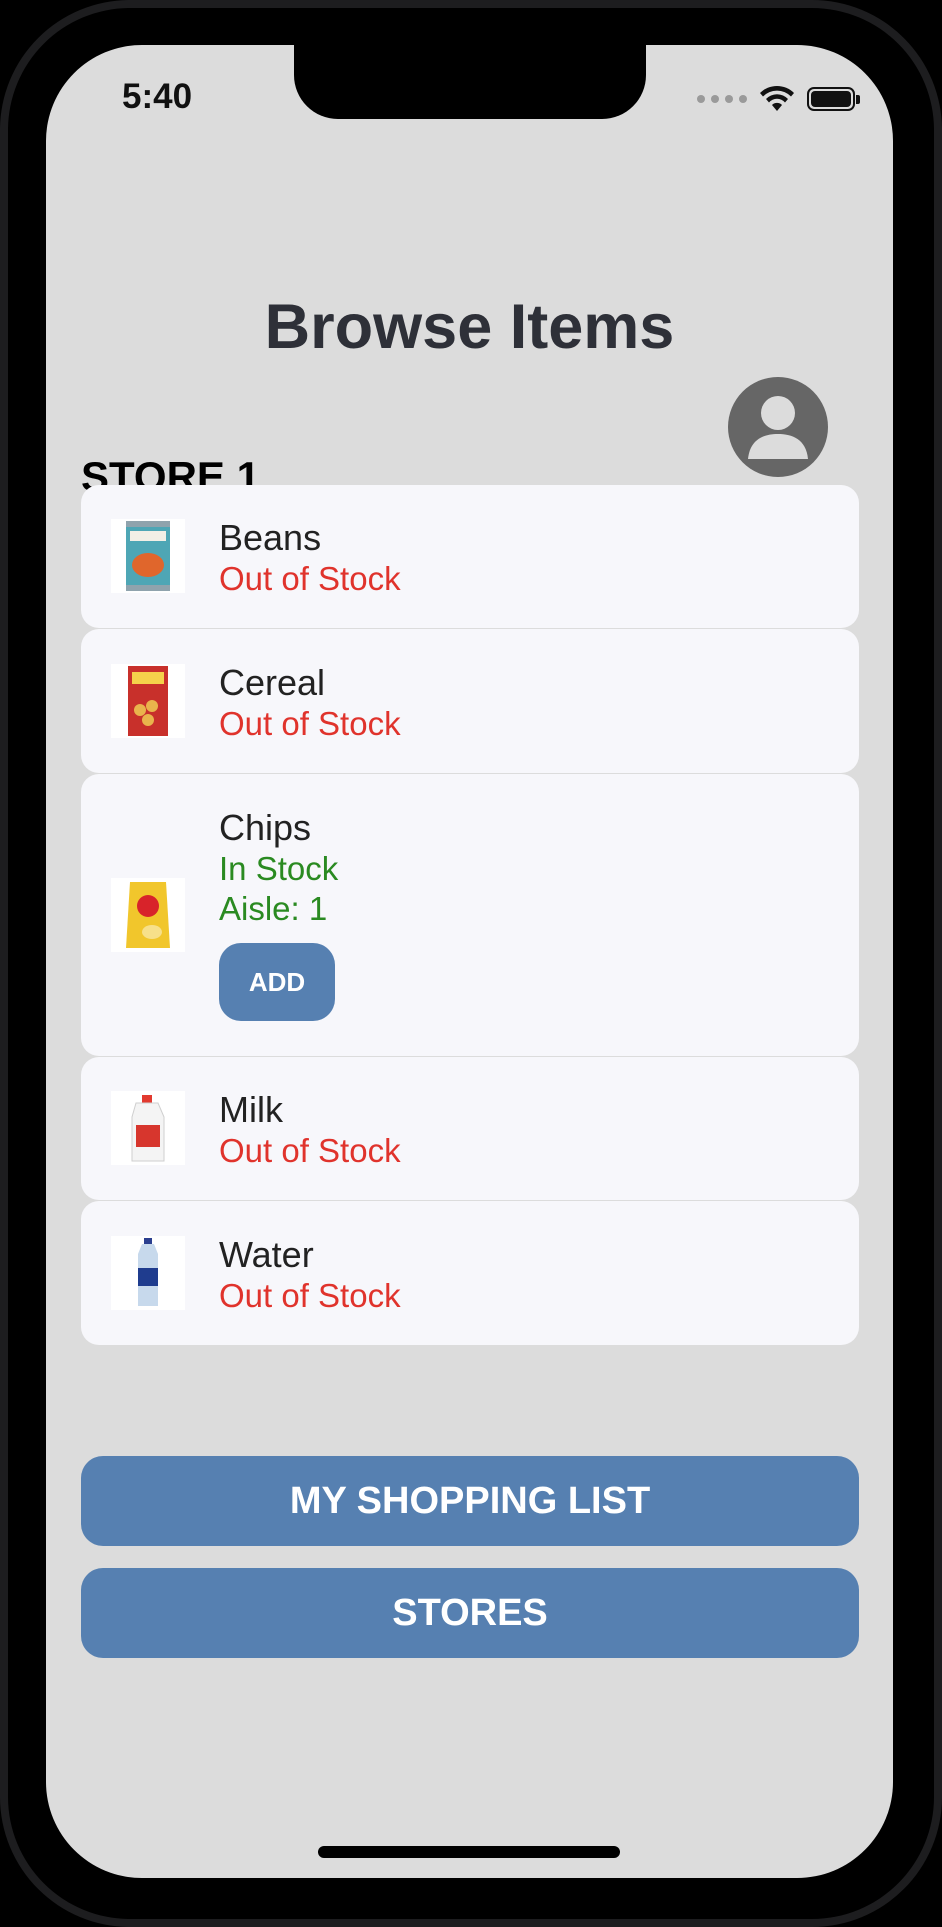  Describe the element at coordinates (470, 556) in the screenshot. I see `list-item-beans: Beans Out of Stock` at that location.